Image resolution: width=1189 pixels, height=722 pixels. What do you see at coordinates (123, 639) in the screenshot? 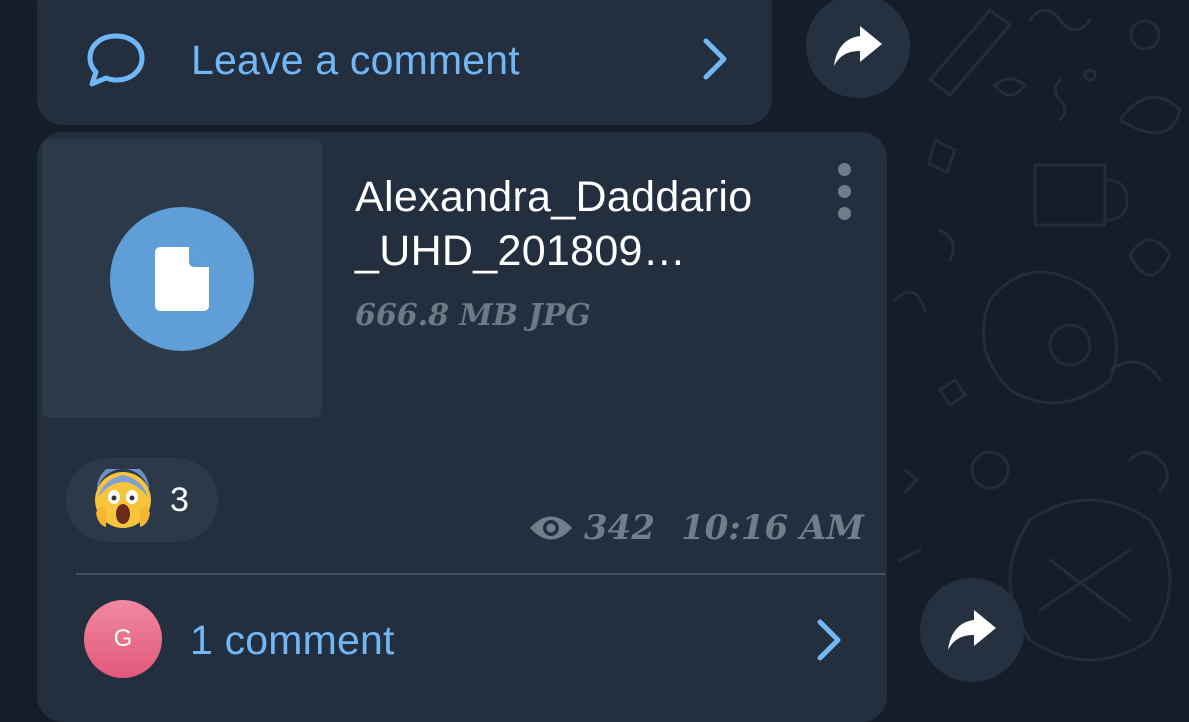
I see `avatar: G` at bounding box center [123, 639].